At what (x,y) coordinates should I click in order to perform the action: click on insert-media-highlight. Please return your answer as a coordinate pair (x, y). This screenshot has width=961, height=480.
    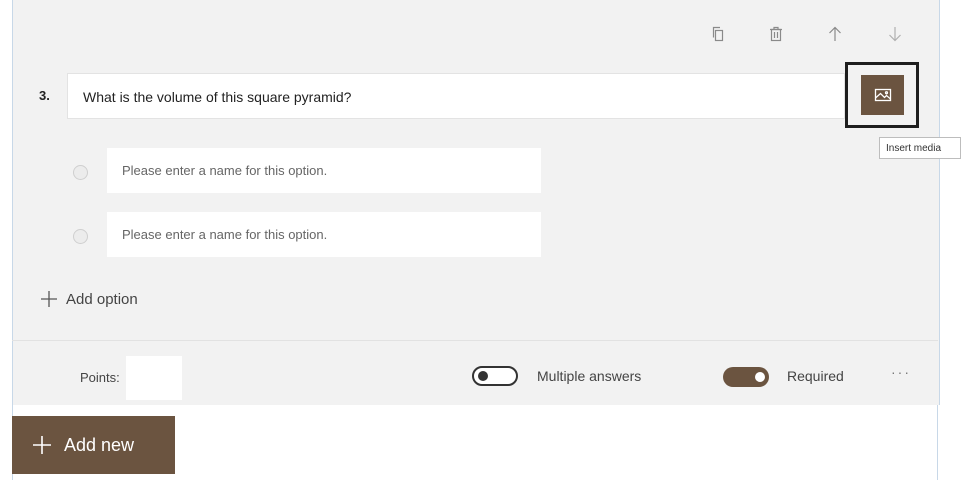
    Looking at the image, I should click on (882, 95).